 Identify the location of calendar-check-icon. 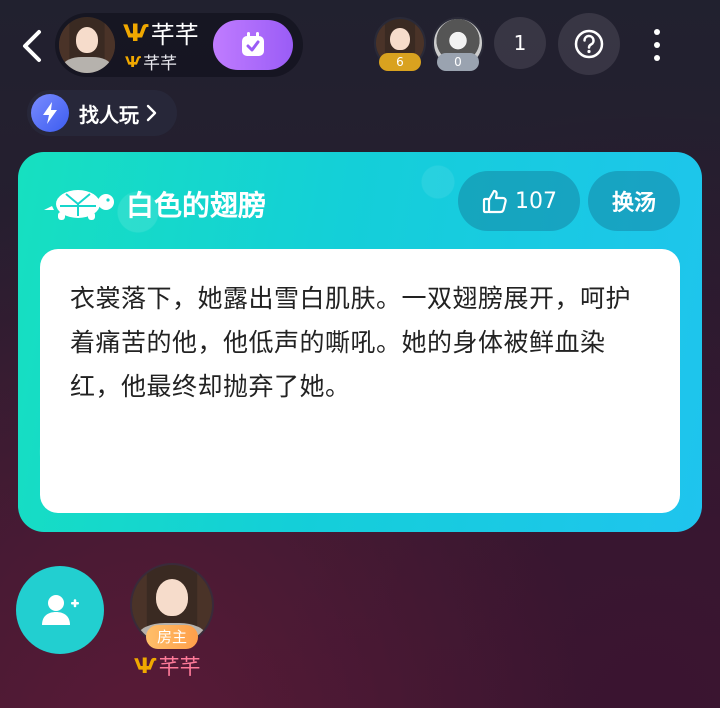
(253, 44).